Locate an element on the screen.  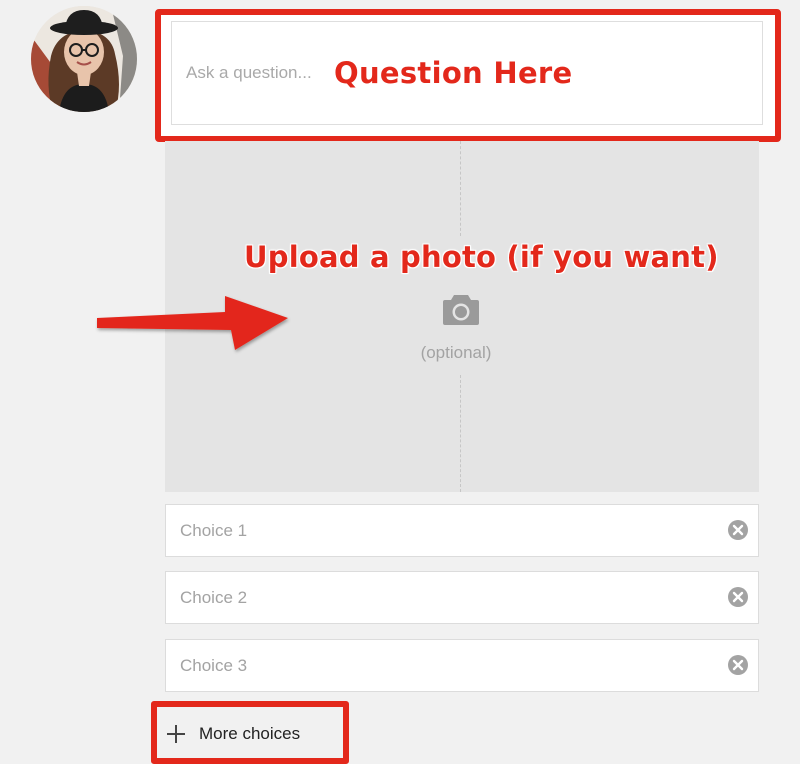
more-choices-highlight-box: More choices is located at coordinates (250, 732).